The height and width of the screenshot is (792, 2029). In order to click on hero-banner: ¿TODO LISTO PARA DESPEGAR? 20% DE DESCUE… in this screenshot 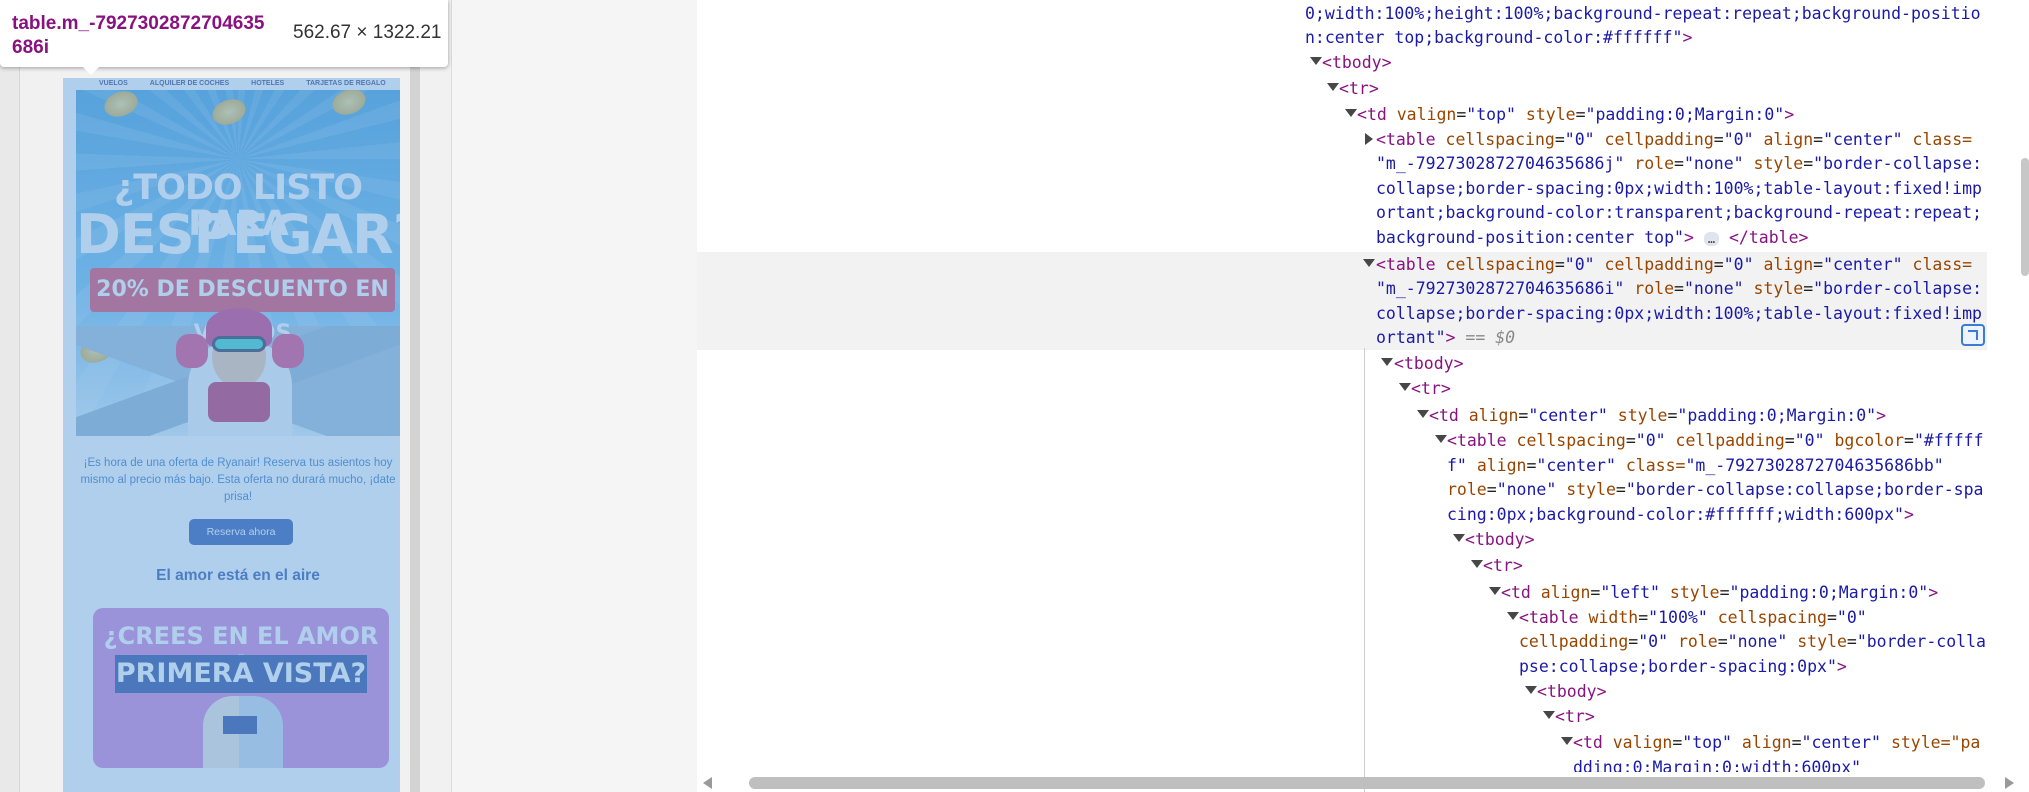, I will do `click(238, 263)`.